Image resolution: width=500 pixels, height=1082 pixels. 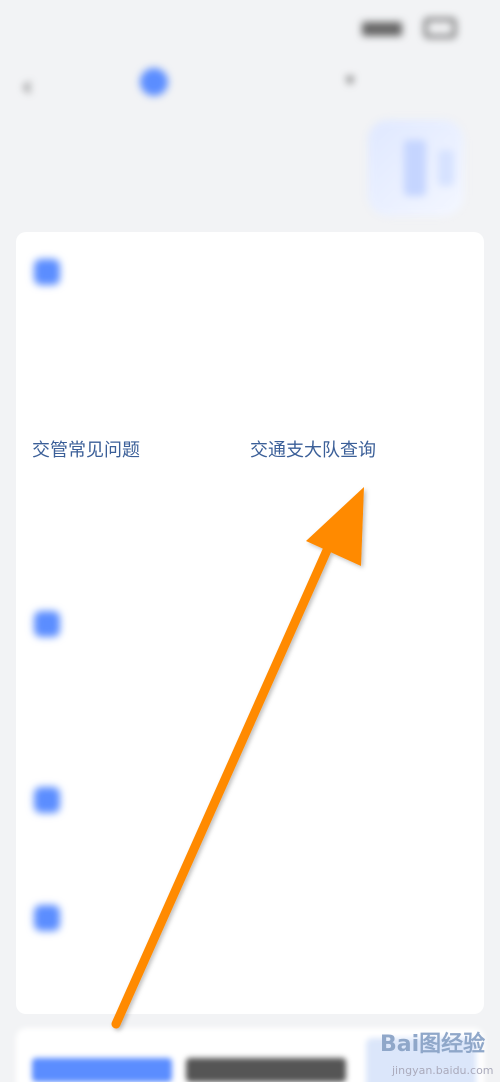 What do you see at coordinates (250, 84) in the screenshot?
I see `app-header: ‹ ▾` at bounding box center [250, 84].